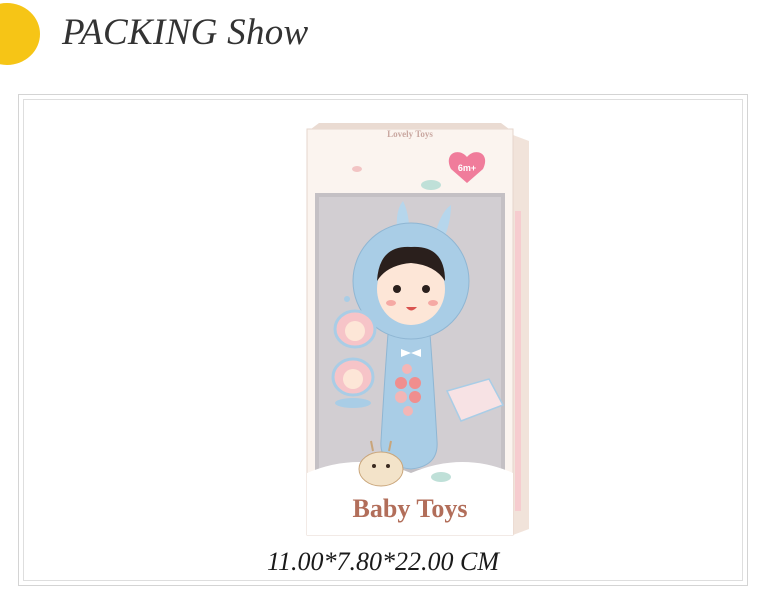 The height and width of the screenshot is (610, 770). I want to click on brand-text: Baby Toys, so click(410, 508).